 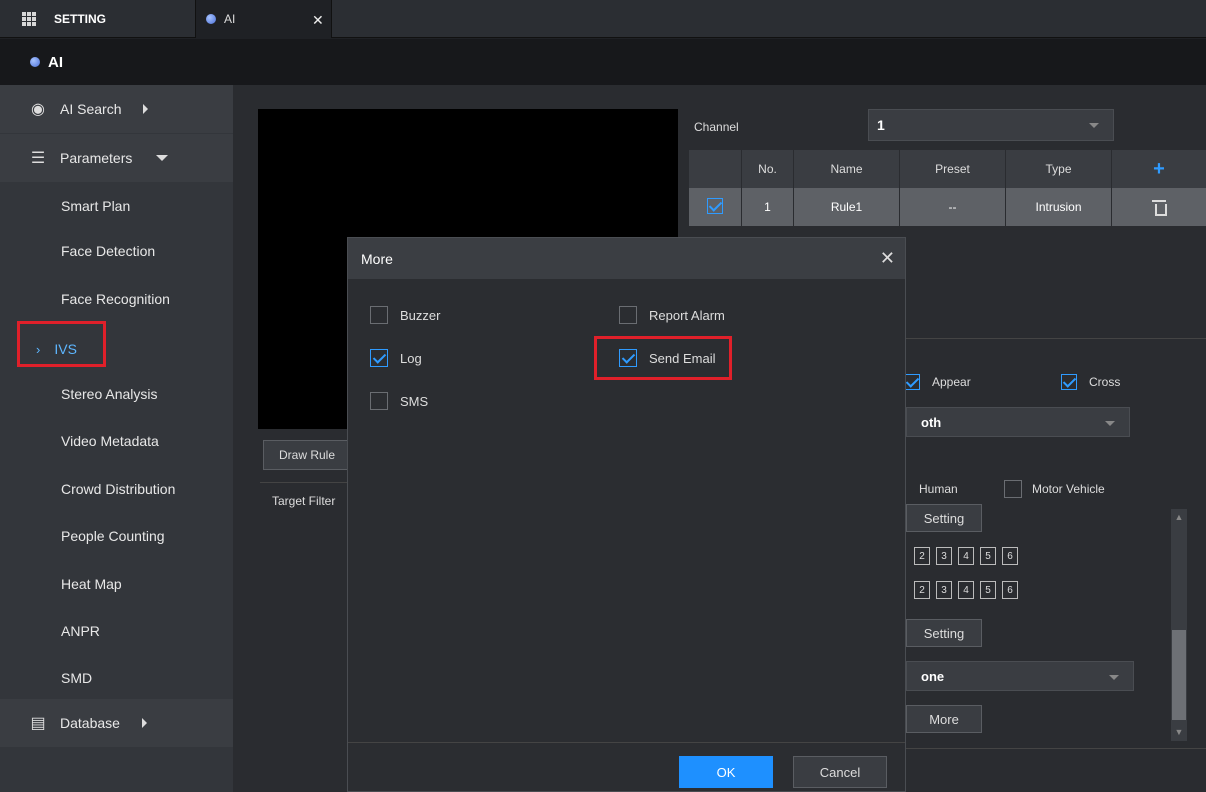 I want to click on target-filter-label: Target Filter, so click(x=304, y=501).